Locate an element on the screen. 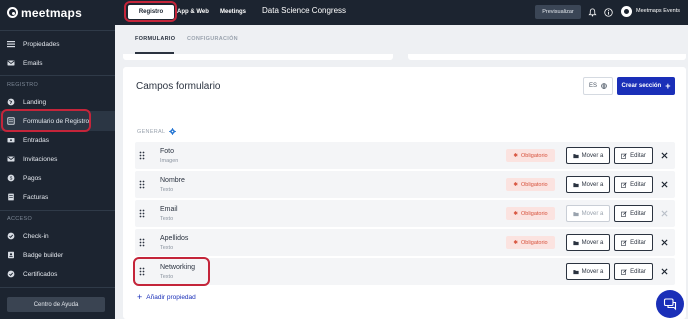 Image resolution: width=688 pixels, height=319 pixels. sidebar-item-entradas: Entradas is located at coordinates (28, 140).